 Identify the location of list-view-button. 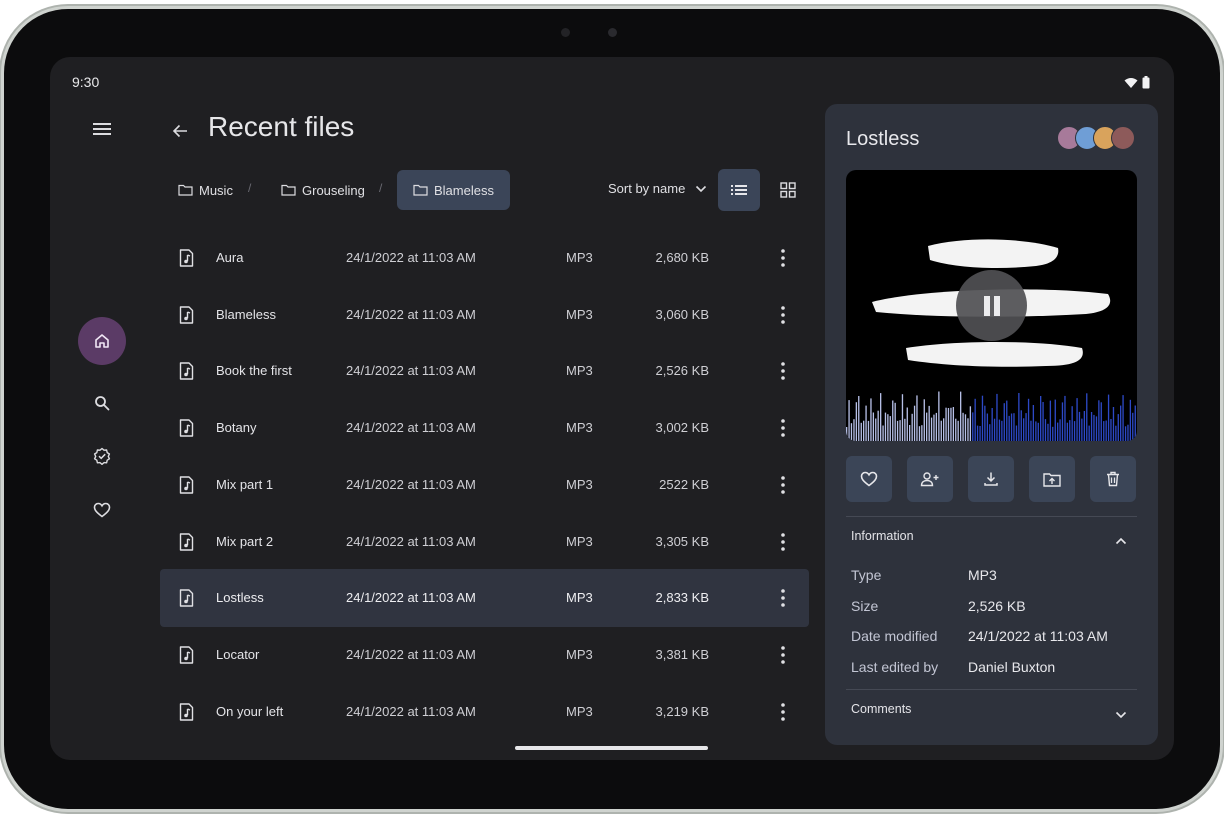
(739, 190).